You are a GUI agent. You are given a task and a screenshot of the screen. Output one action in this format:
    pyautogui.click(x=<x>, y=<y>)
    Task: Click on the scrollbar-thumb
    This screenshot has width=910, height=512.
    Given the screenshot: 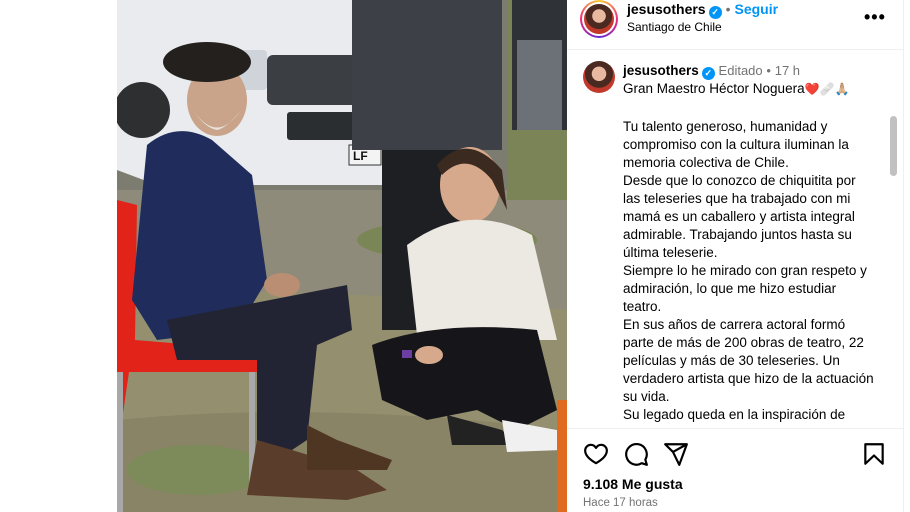 What is the action you would take?
    pyautogui.click(x=893, y=146)
    